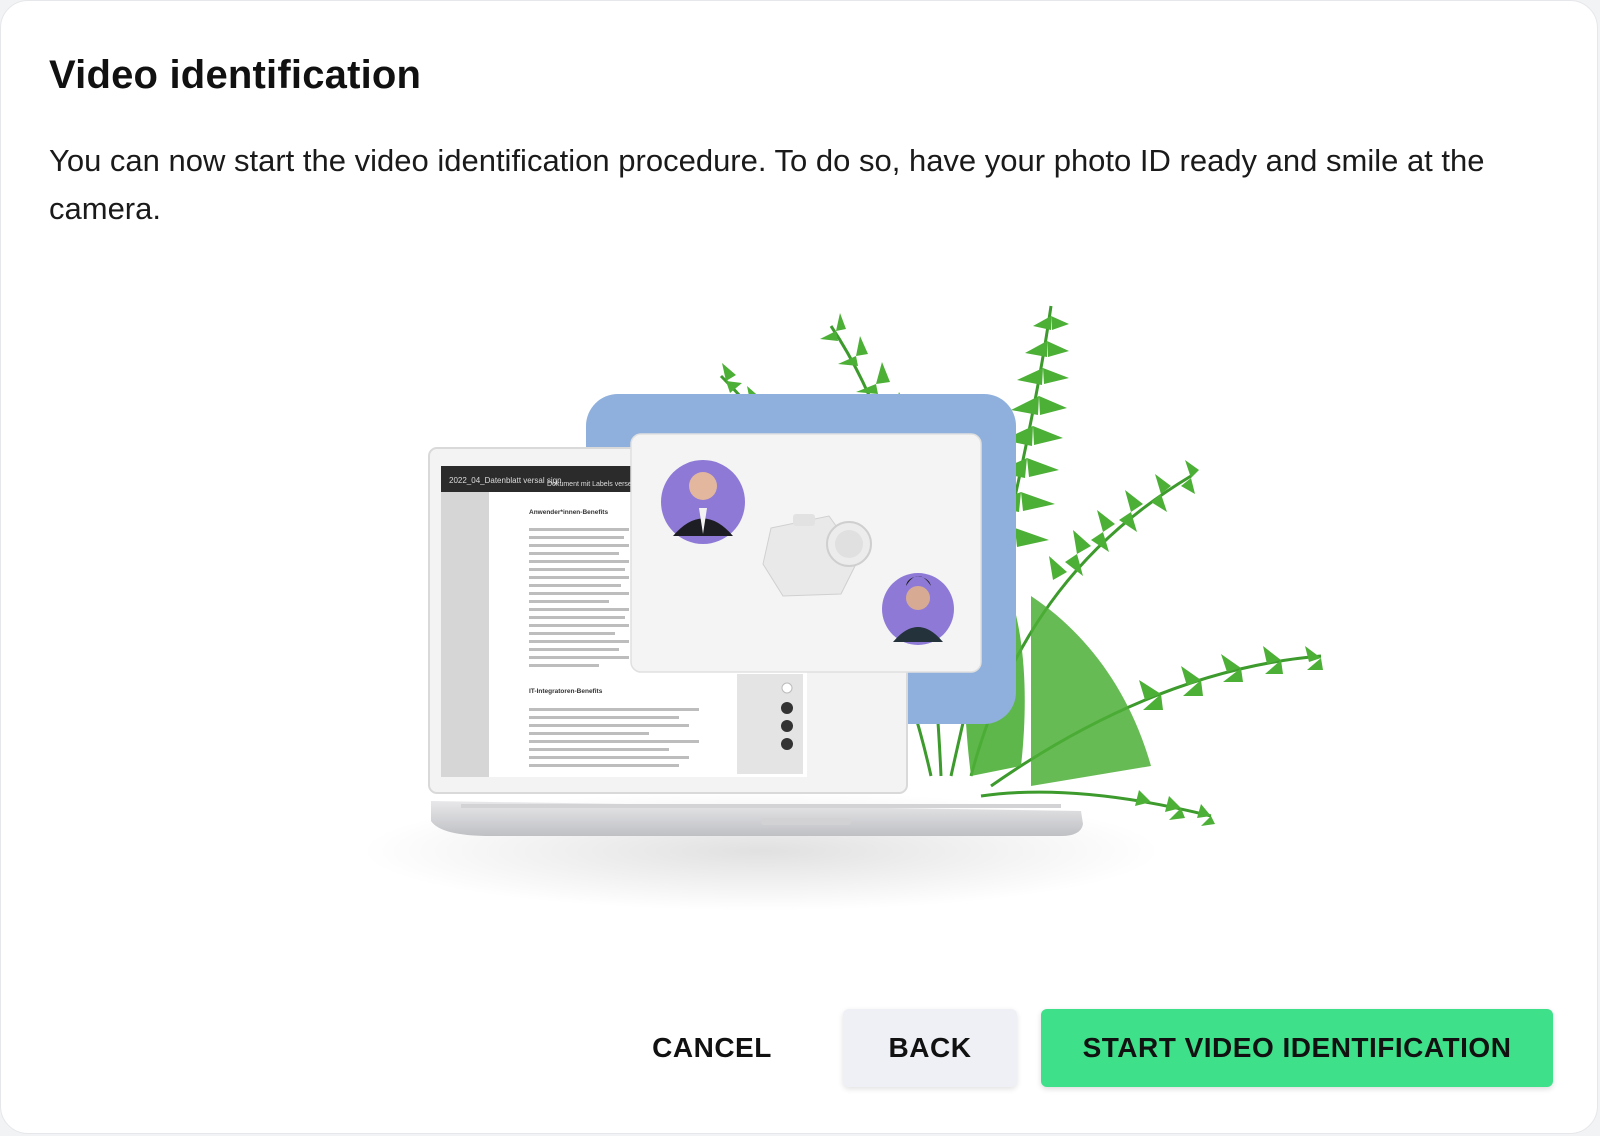  I want to click on doc-section-heading-1: Anwender*innen-Benefits, so click(568, 512).